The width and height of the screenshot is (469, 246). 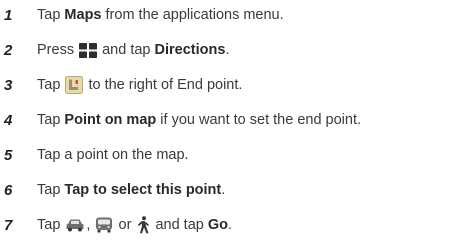 I want to click on menu-grid-icon, so click(x=88, y=50).